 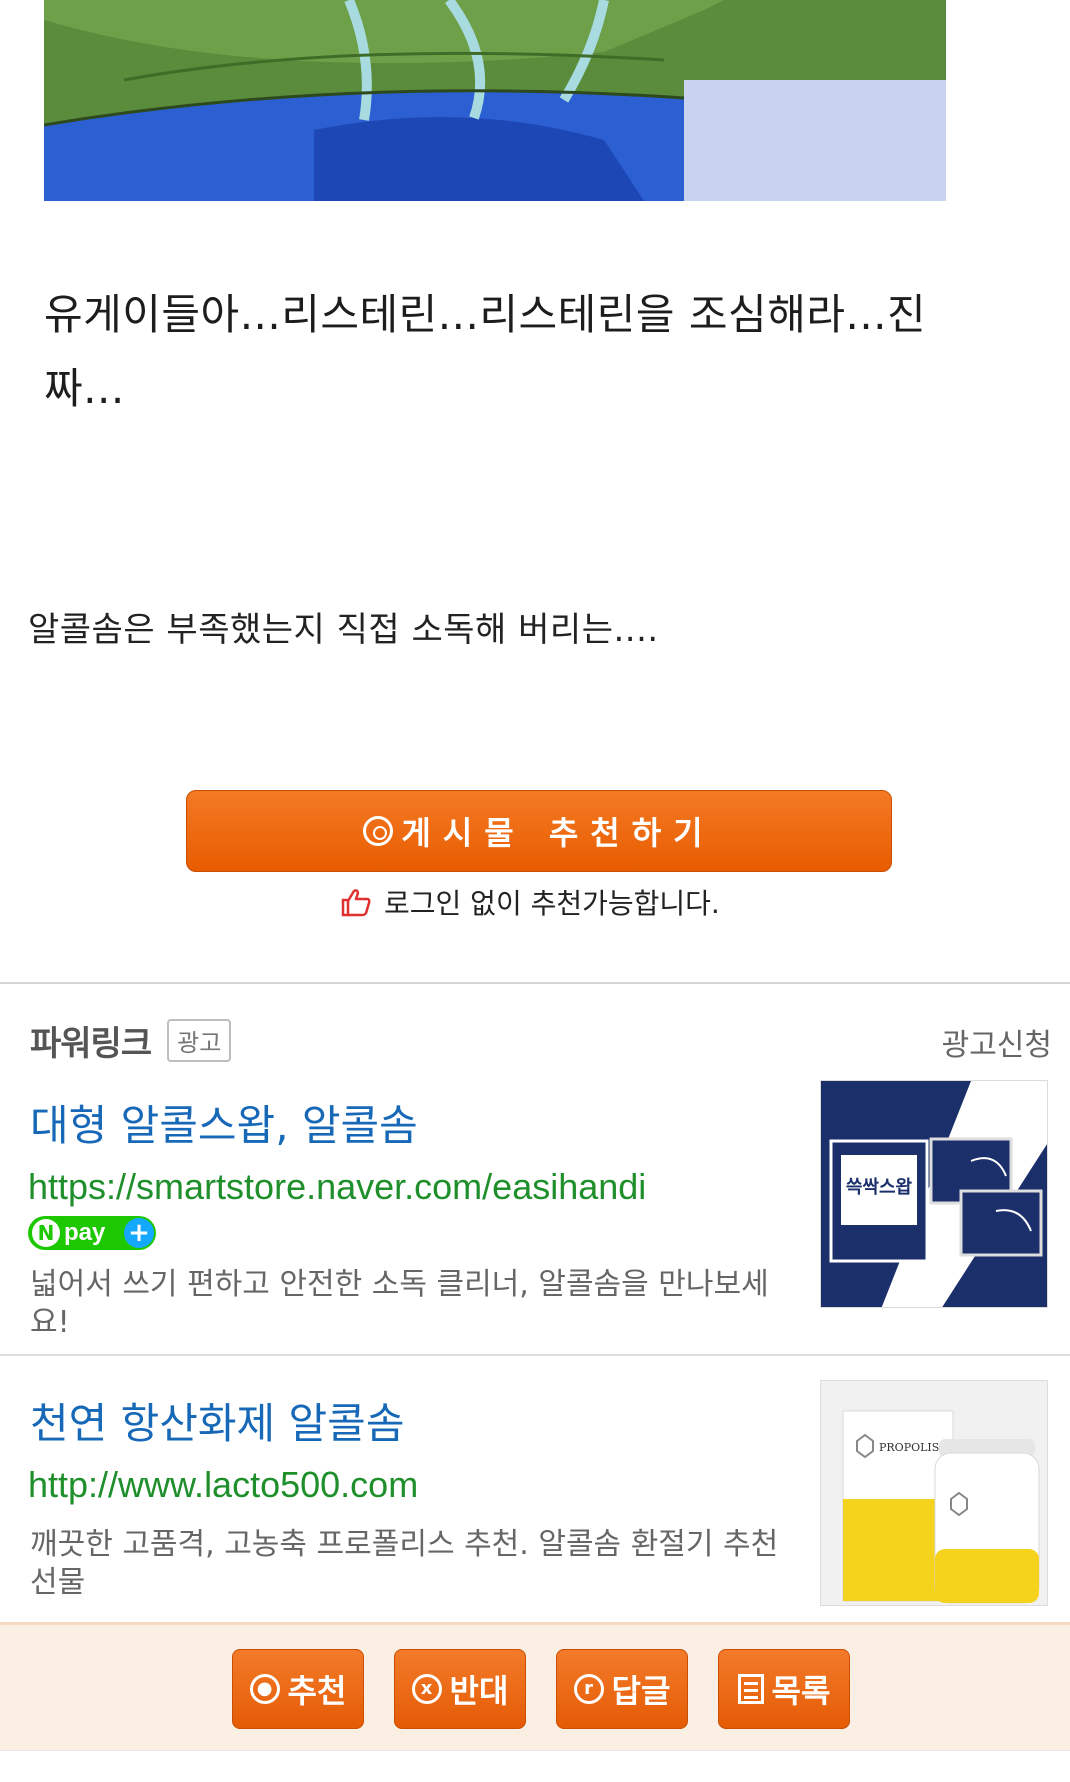 I want to click on npay-badge: N pay +, so click(x=92, y=1233).